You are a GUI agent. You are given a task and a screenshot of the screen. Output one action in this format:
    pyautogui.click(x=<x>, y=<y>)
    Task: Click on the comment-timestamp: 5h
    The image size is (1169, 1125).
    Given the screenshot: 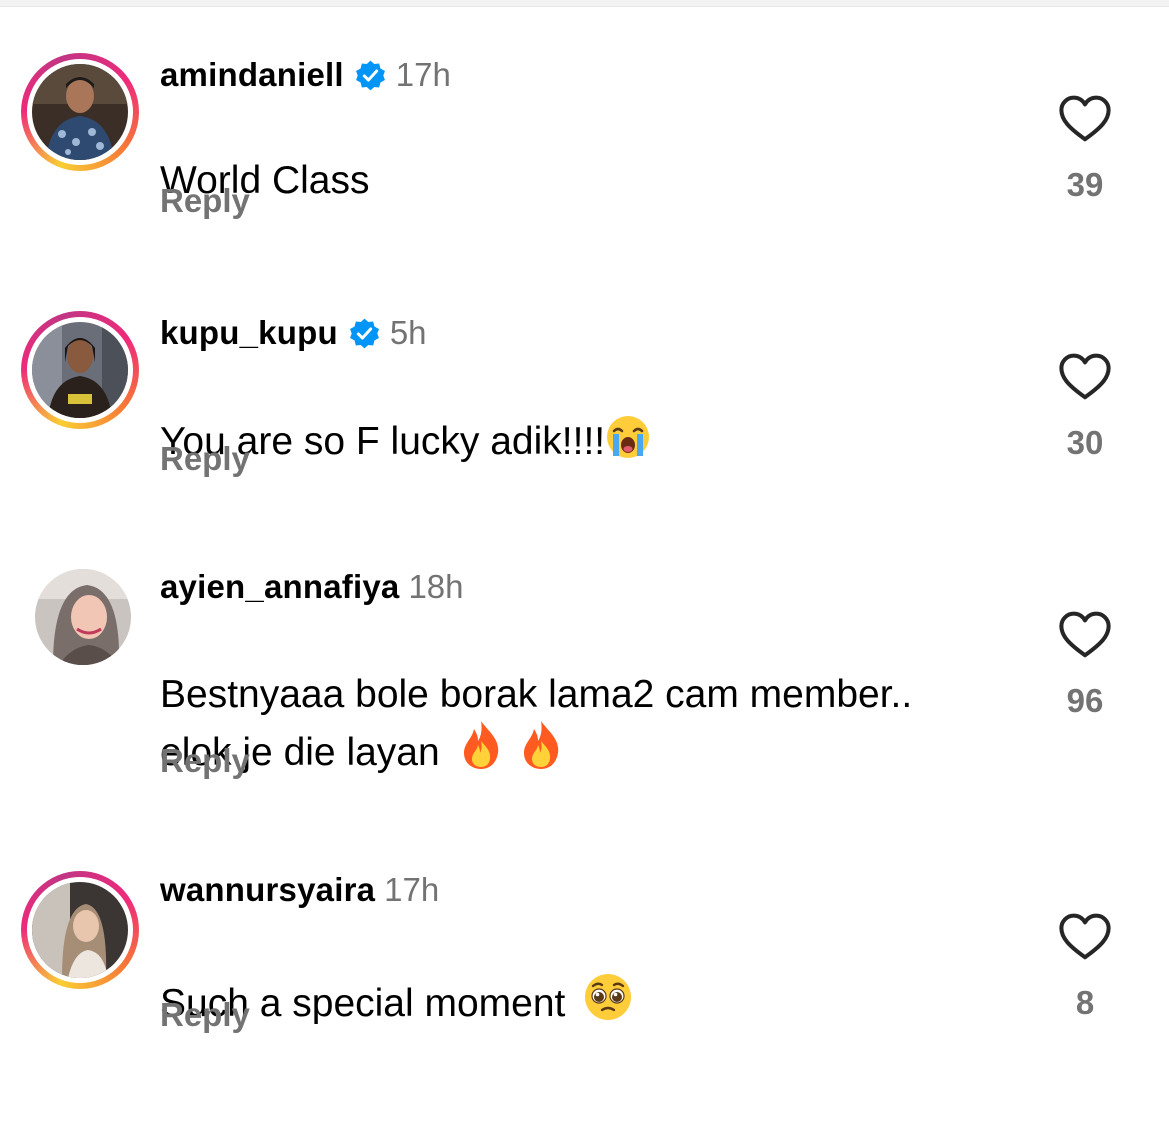 What is the action you would take?
    pyautogui.click(x=408, y=332)
    